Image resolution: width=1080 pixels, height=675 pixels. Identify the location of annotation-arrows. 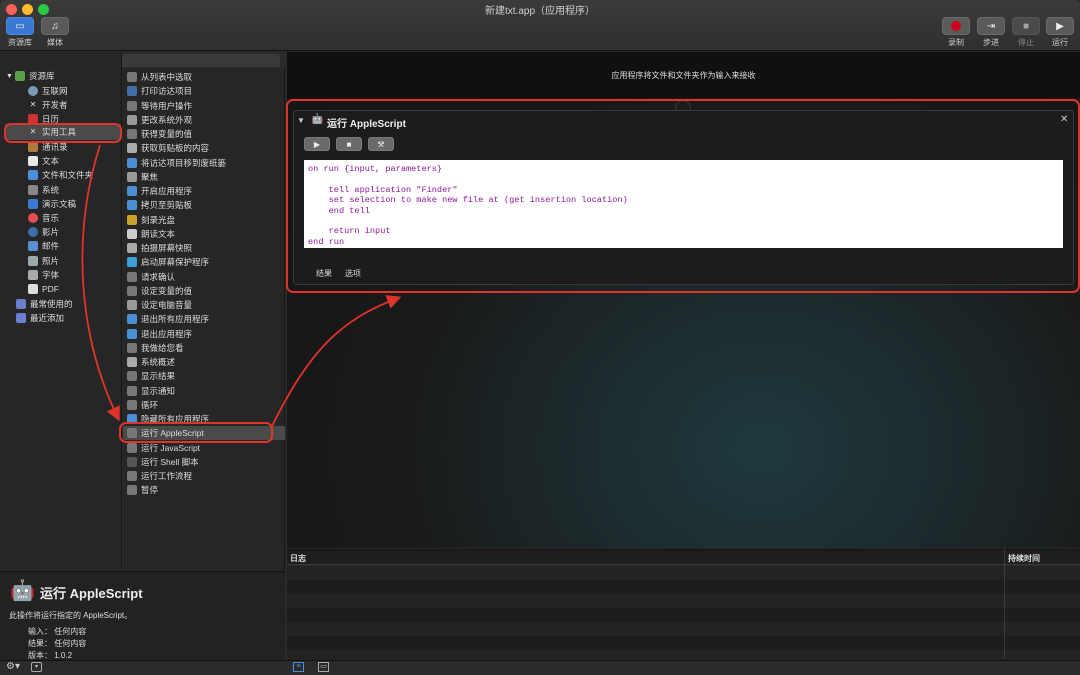
(241, 285).